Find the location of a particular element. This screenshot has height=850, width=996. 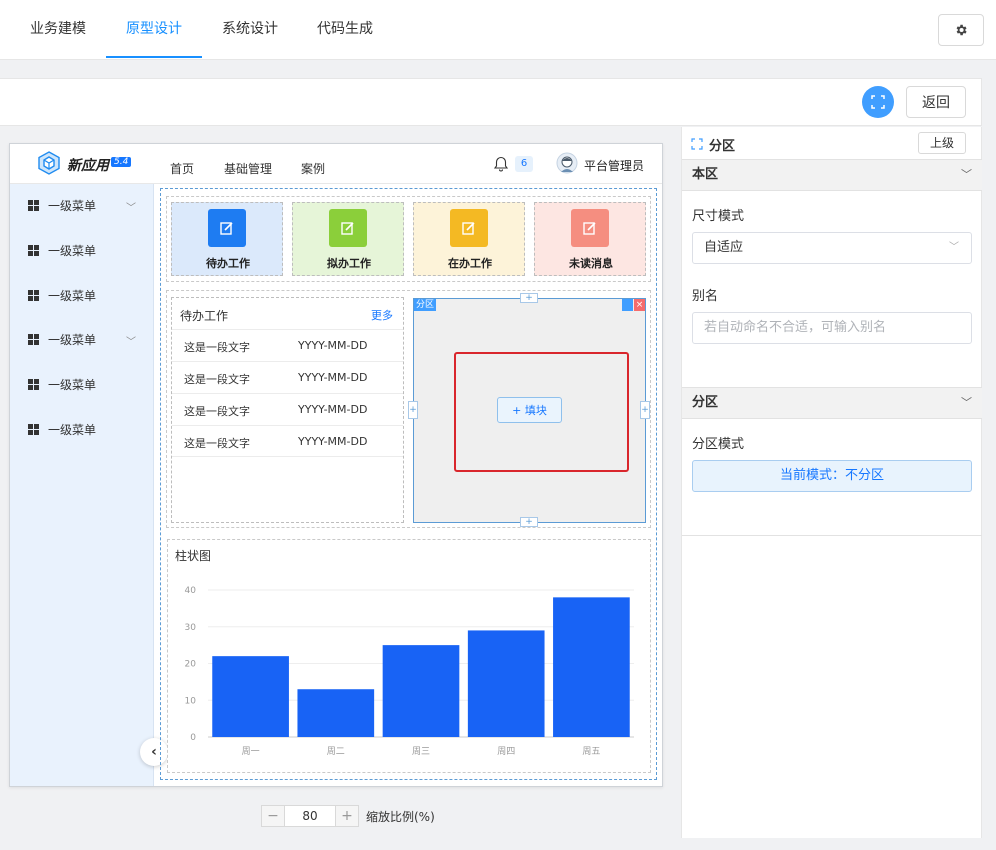

nav-home: 首页 is located at coordinates (182, 168).